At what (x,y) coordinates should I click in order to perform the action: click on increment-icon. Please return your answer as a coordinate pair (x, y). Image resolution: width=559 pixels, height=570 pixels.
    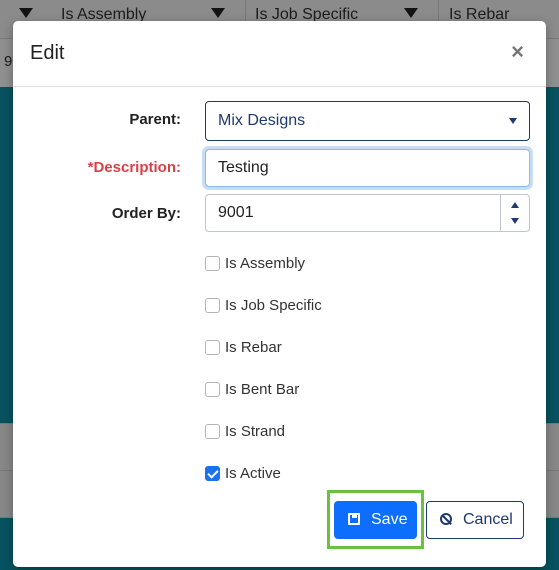
    Looking at the image, I should click on (515, 205).